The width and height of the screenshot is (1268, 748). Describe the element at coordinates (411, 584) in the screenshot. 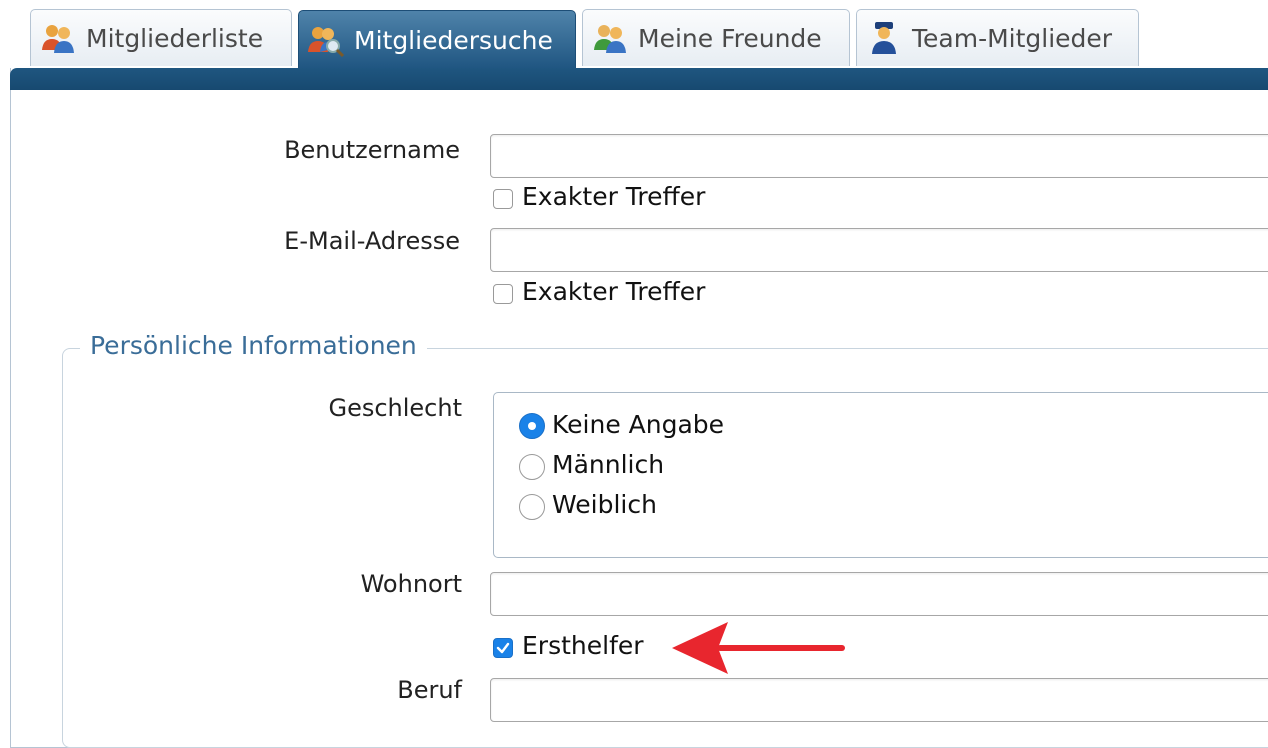

I see `location-label: Wohnort` at that location.